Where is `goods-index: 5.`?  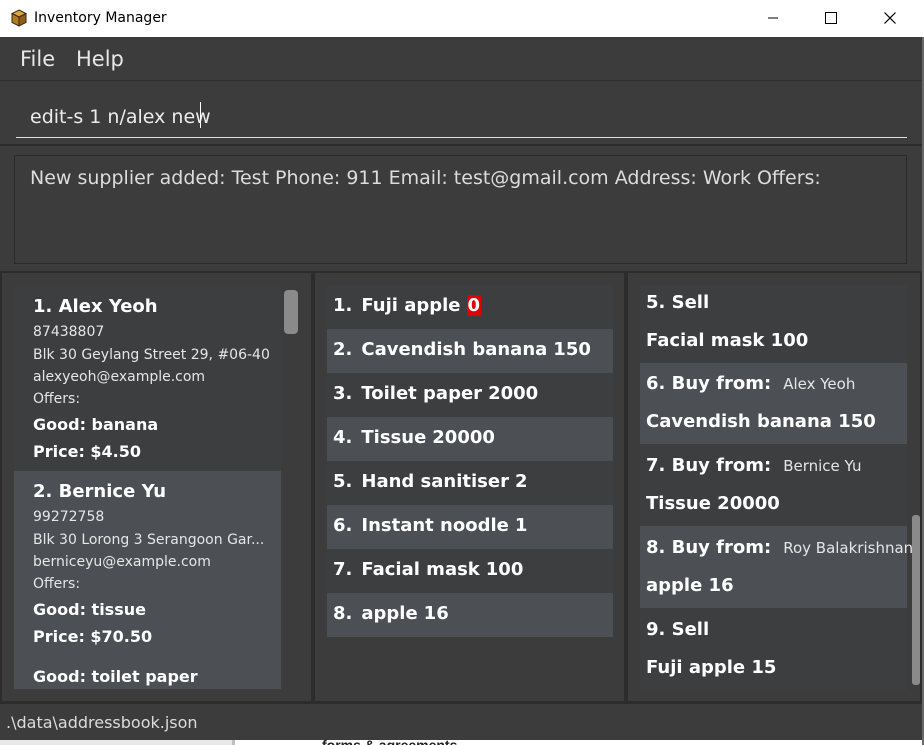
goods-index: 5. is located at coordinates (343, 481).